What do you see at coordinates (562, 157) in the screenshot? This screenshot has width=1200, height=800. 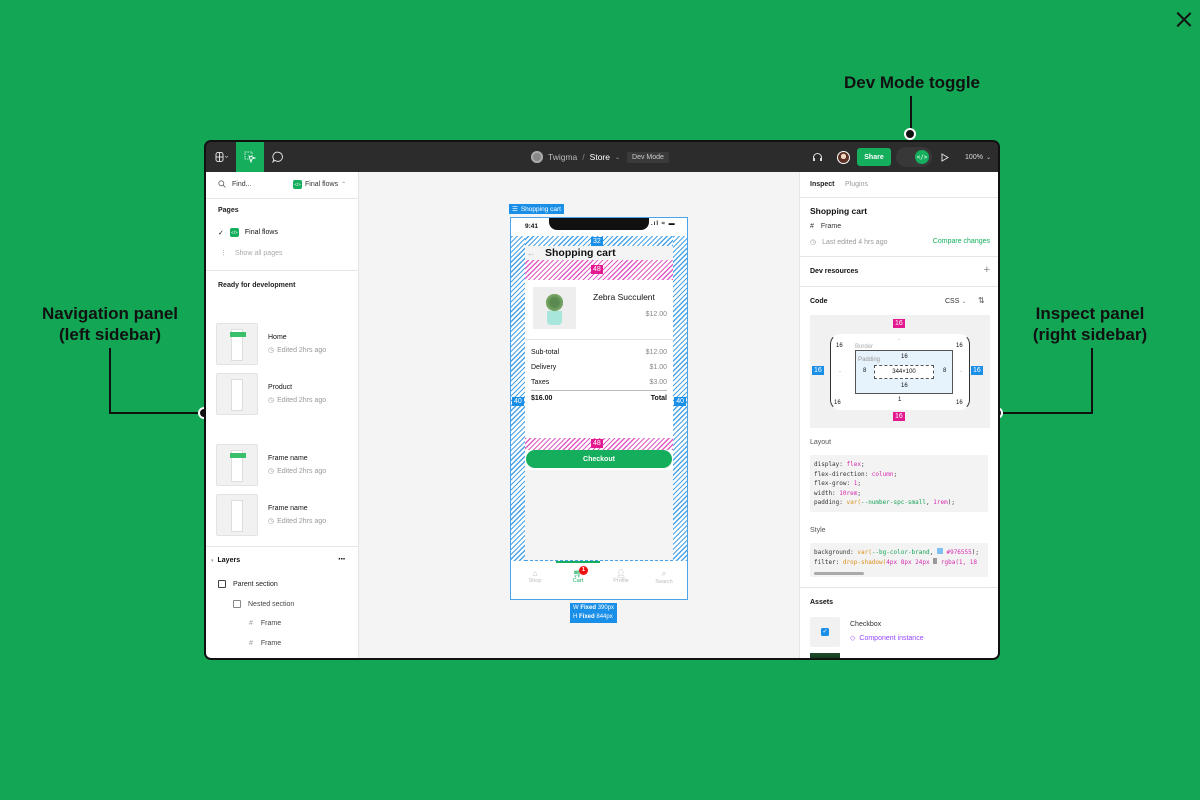 I see `team-name: Twigma` at bounding box center [562, 157].